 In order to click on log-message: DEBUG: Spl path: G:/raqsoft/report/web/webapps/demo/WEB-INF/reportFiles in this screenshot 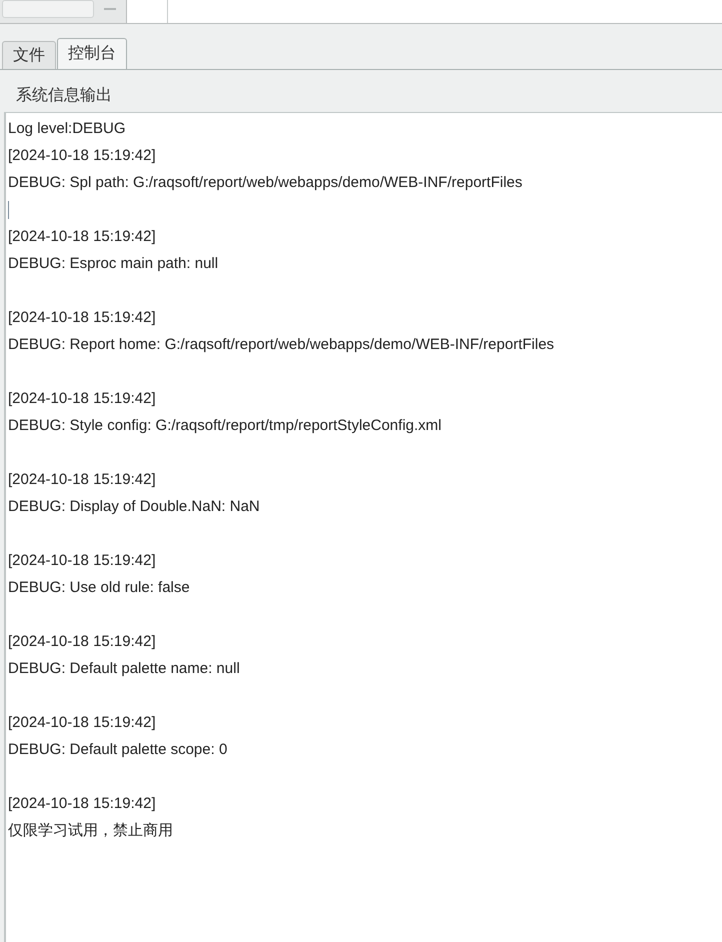, I will do `click(265, 183)`.